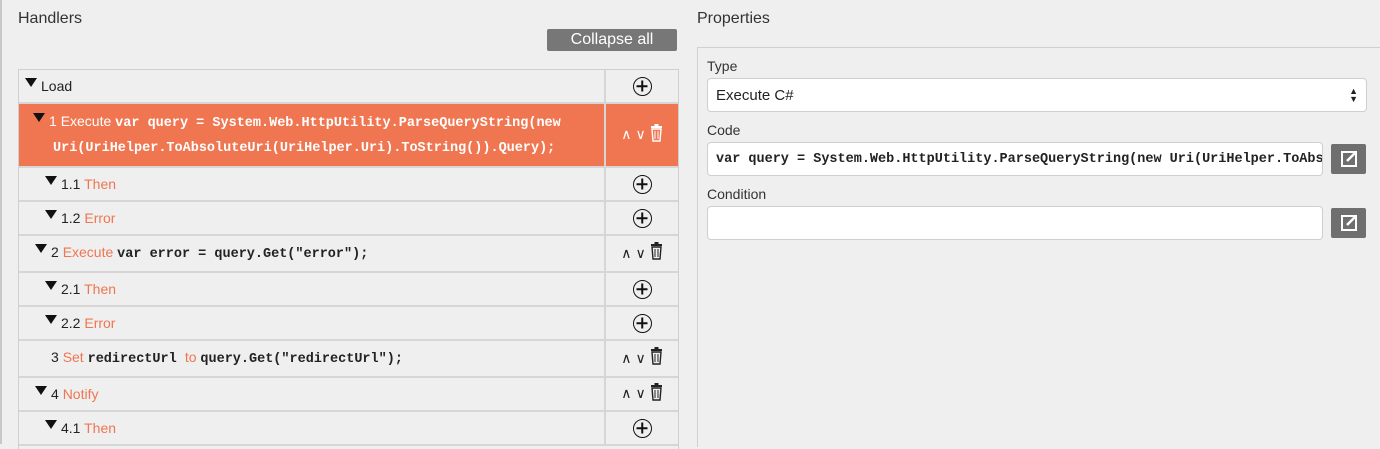  I want to click on type-value: Execute C#, so click(755, 95).